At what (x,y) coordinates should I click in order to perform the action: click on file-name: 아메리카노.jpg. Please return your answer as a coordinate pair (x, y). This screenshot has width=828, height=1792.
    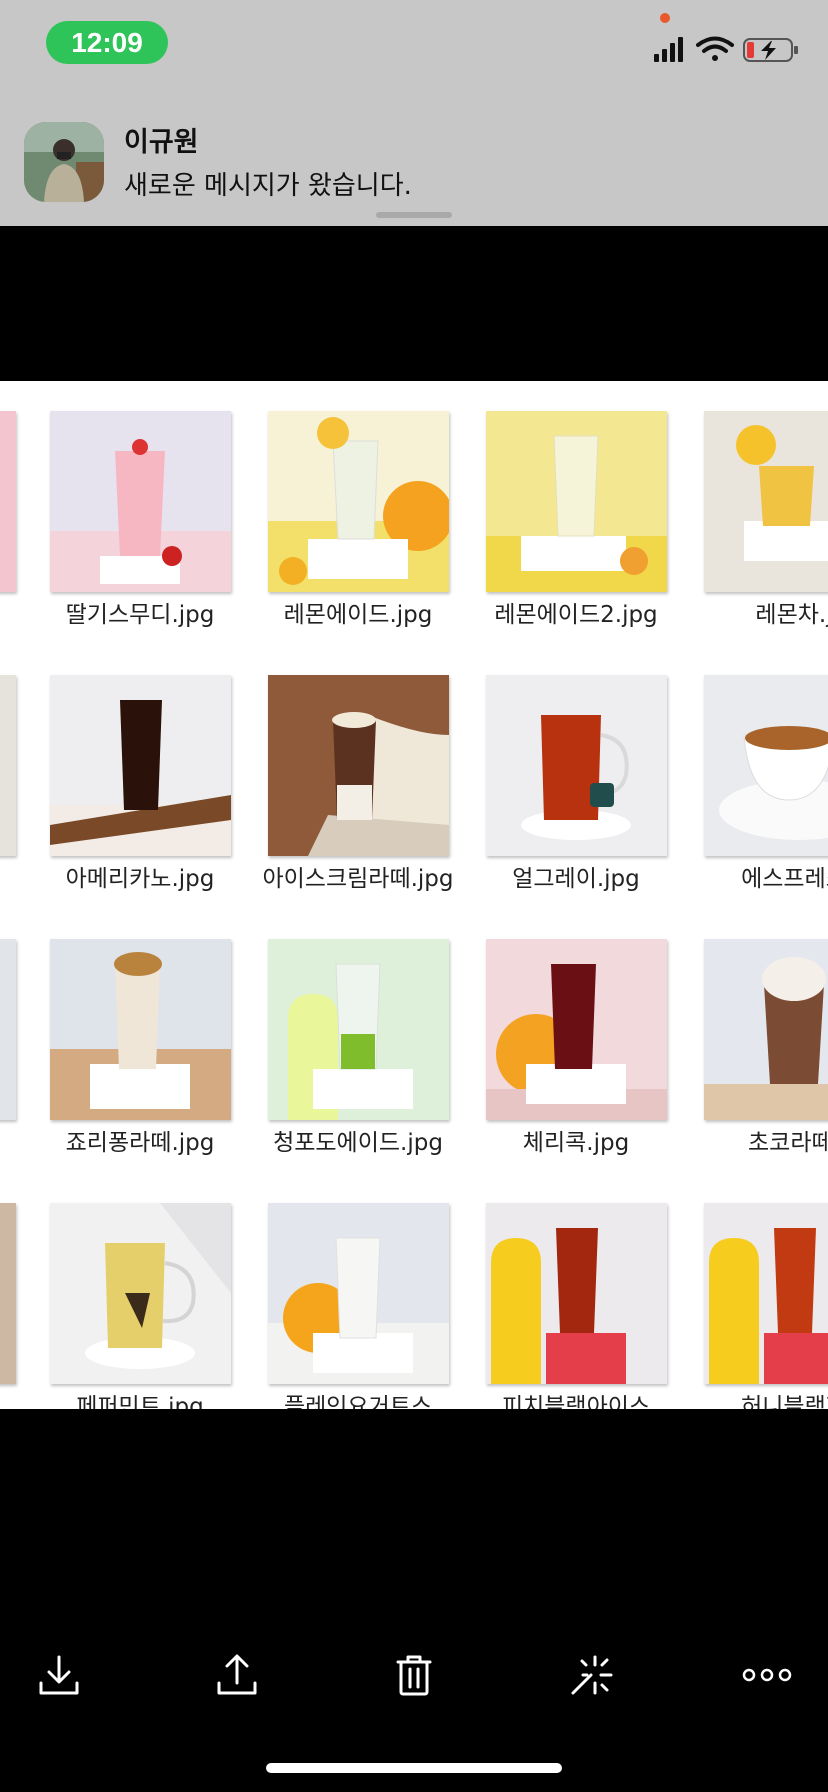
    Looking at the image, I should click on (140, 879).